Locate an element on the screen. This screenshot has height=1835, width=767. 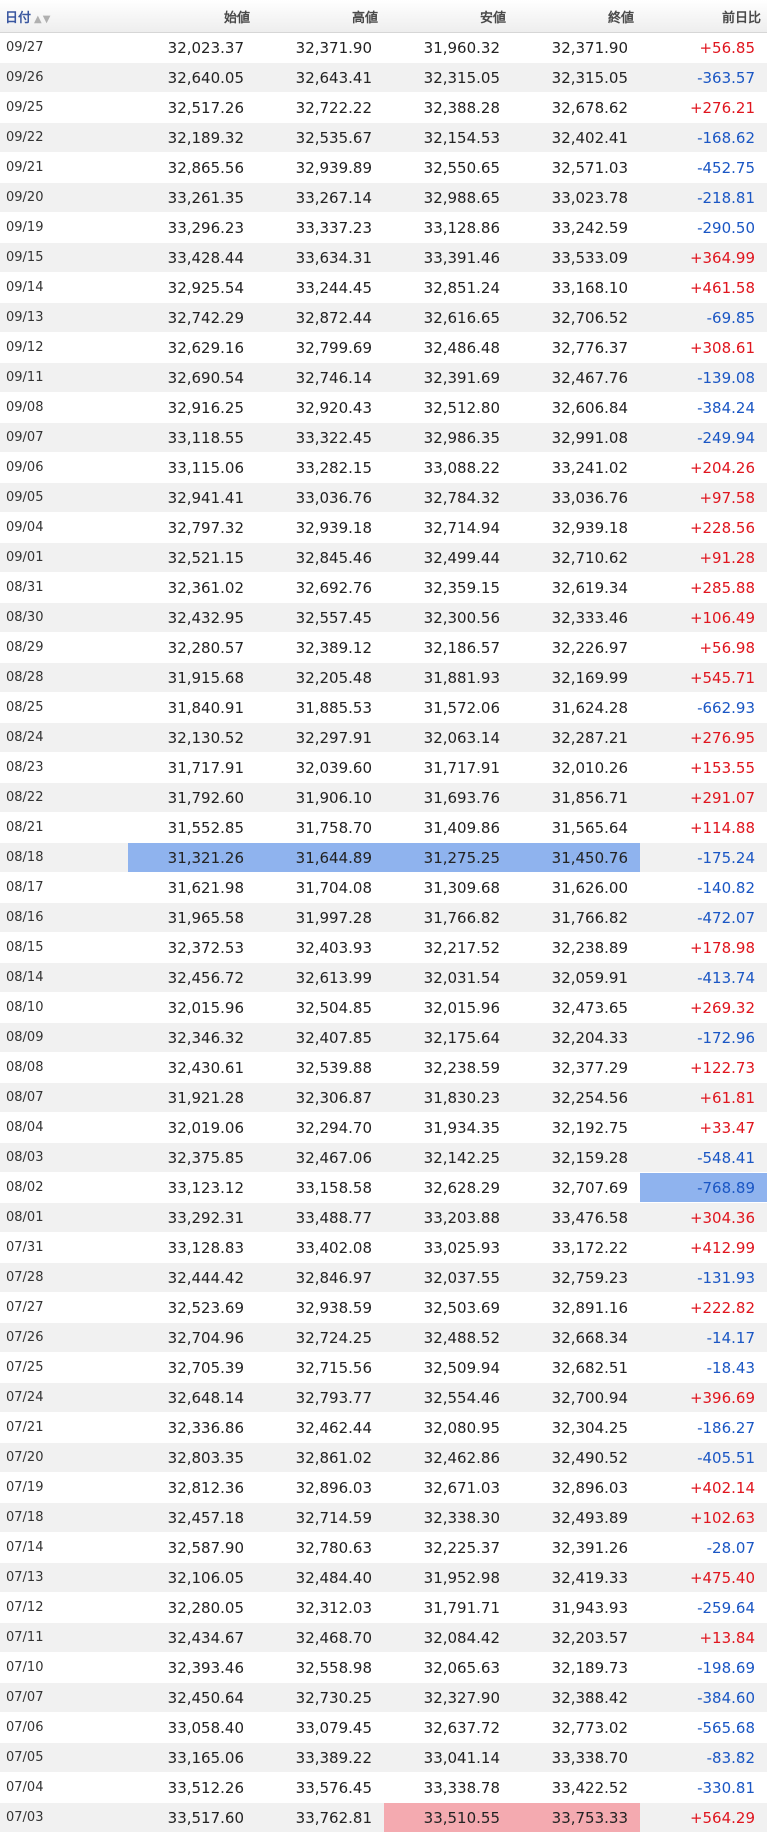
cell-close: 32,678.62 is located at coordinates (576, 107).